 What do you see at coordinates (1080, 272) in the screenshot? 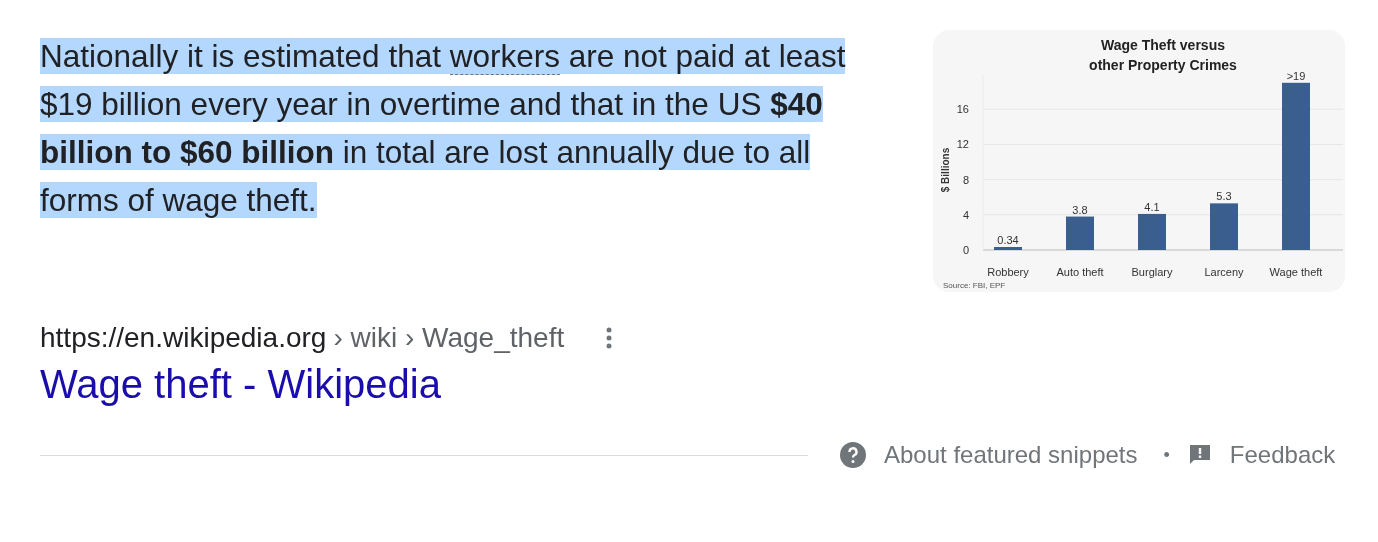
I see `category-label: Auto theft` at bounding box center [1080, 272].